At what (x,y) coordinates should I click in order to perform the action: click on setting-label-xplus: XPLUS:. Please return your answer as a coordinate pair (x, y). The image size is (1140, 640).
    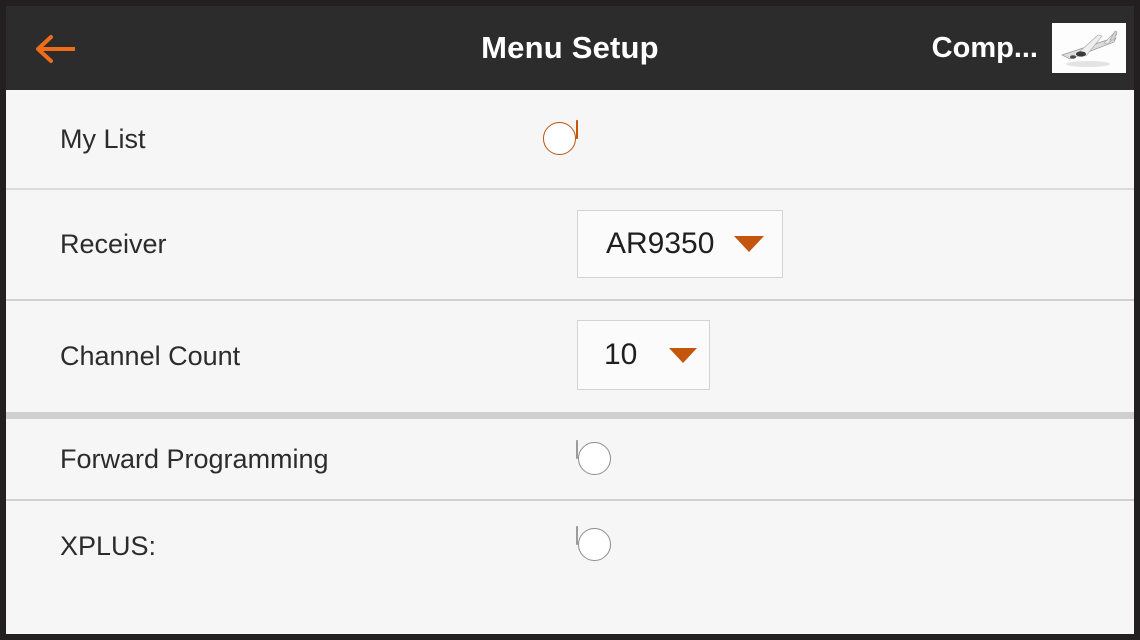
    Looking at the image, I should click on (108, 545).